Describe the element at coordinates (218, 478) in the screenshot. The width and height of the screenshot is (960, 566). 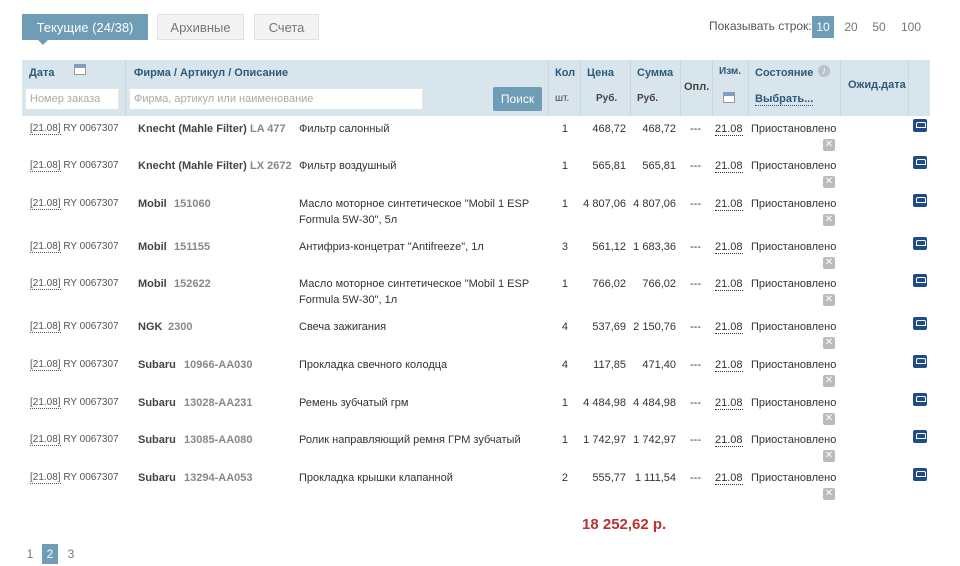
I see `article: 13294-AA053` at that location.